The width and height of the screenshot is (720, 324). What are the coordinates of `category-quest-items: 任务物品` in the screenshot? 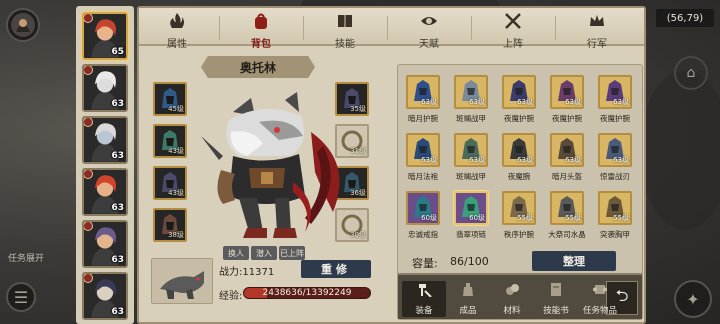 It's located at (600, 299).